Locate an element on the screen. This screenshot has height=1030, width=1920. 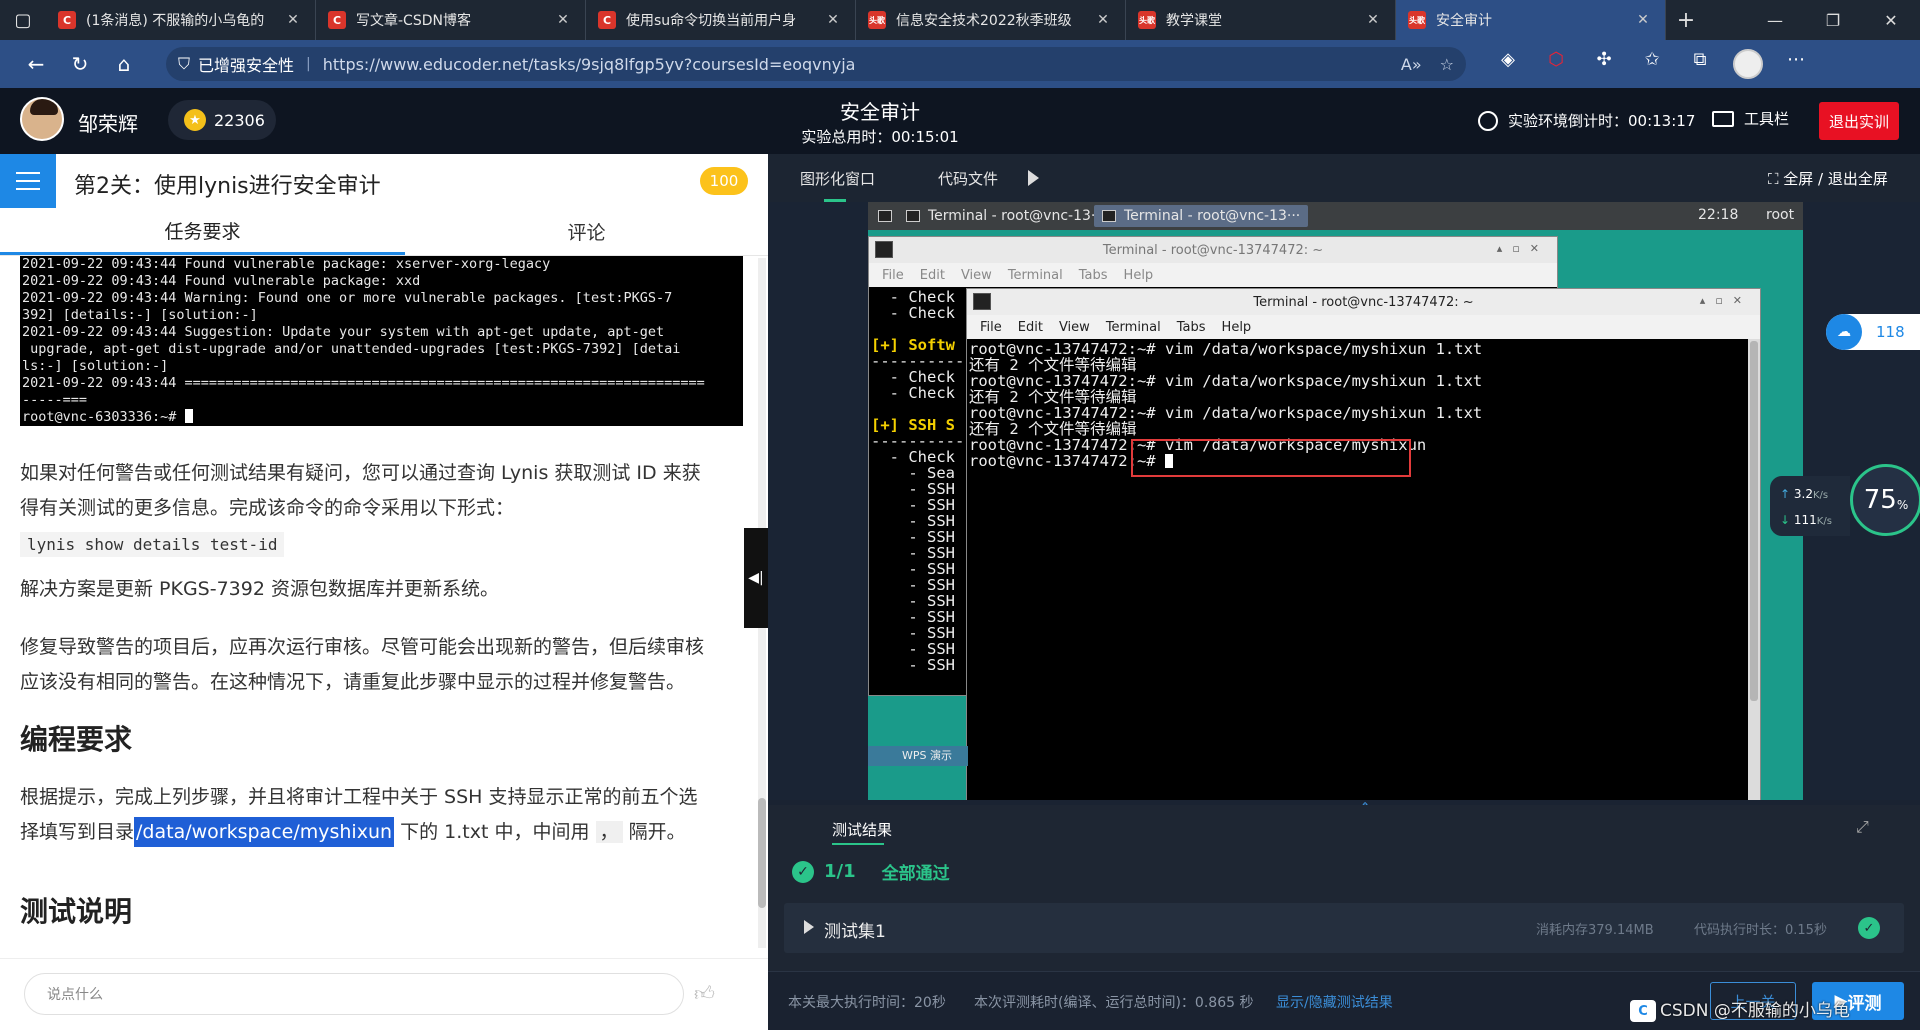
tab-code-files: 代码文件 is located at coordinates (968, 178).